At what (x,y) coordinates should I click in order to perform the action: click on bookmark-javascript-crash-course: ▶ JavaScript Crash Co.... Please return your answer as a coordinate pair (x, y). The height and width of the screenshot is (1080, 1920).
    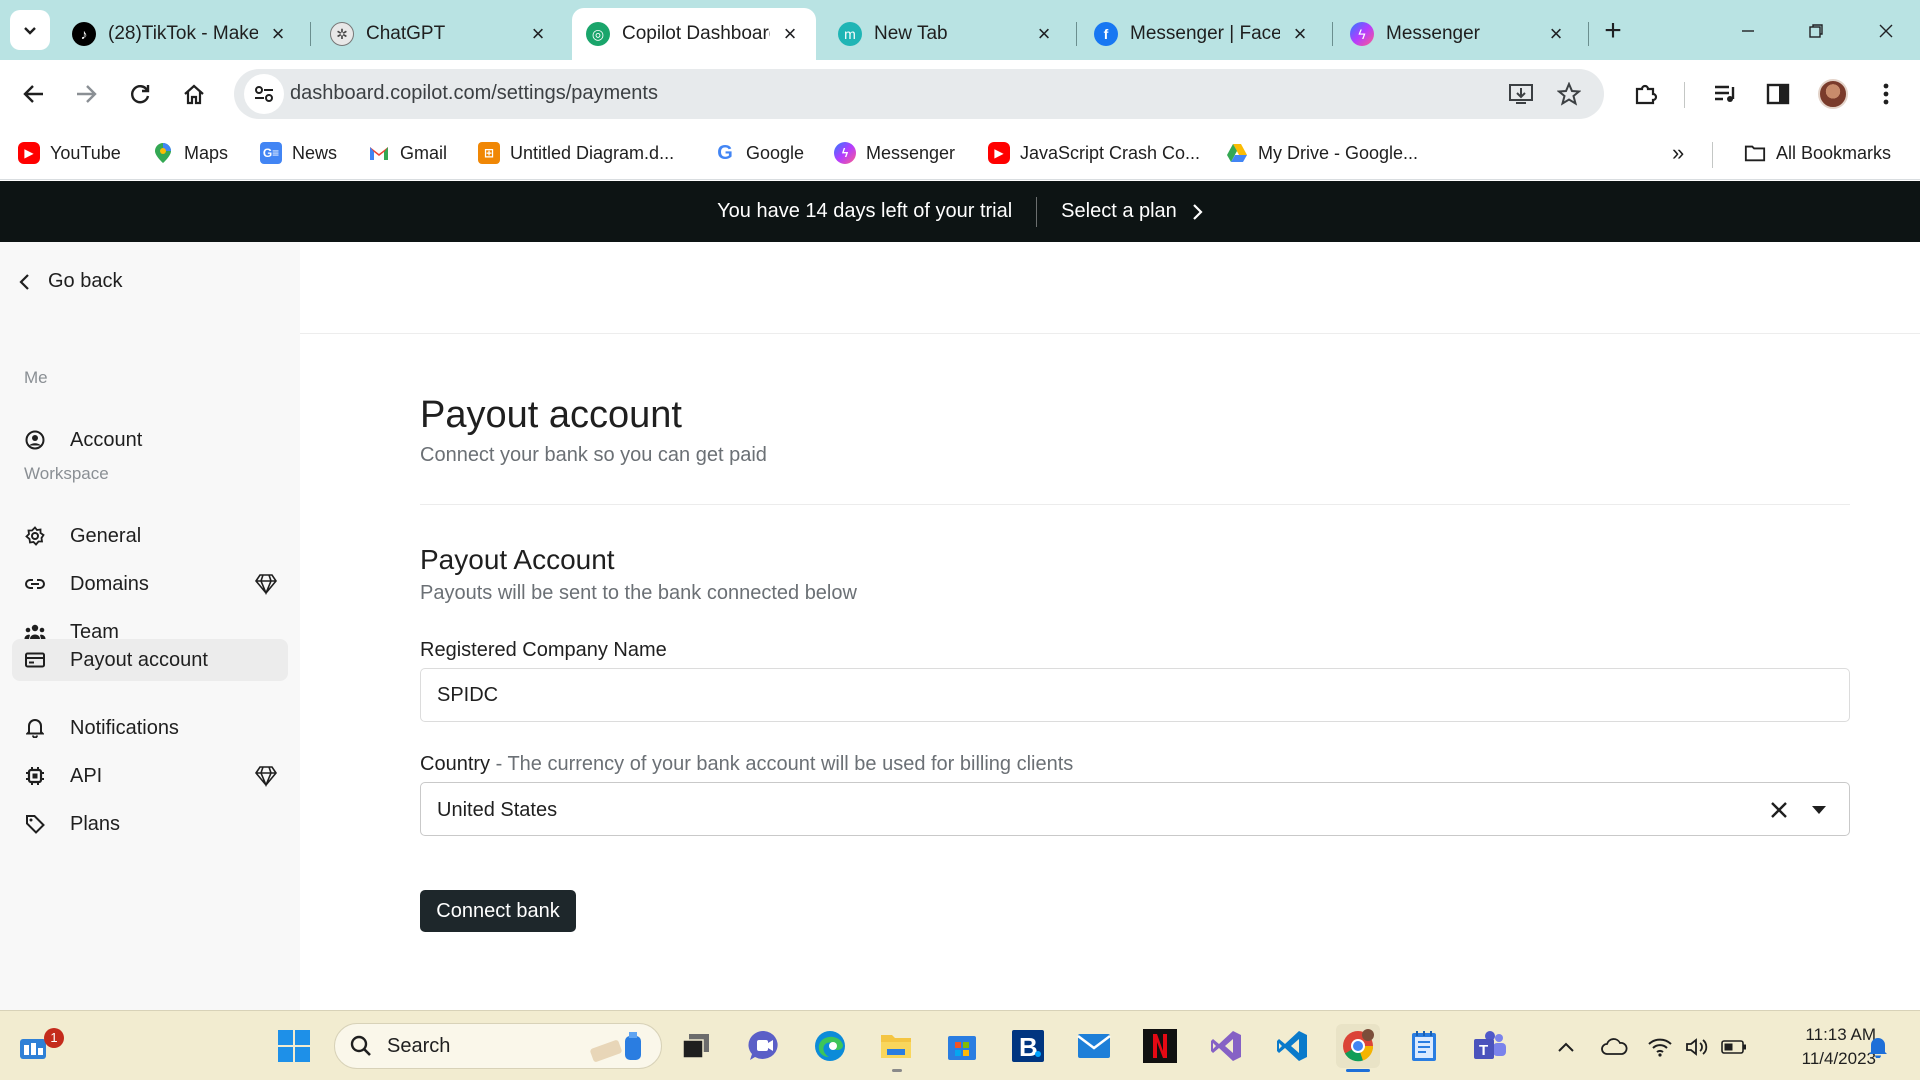
    Looking at the image, I should click on (1094, 153).